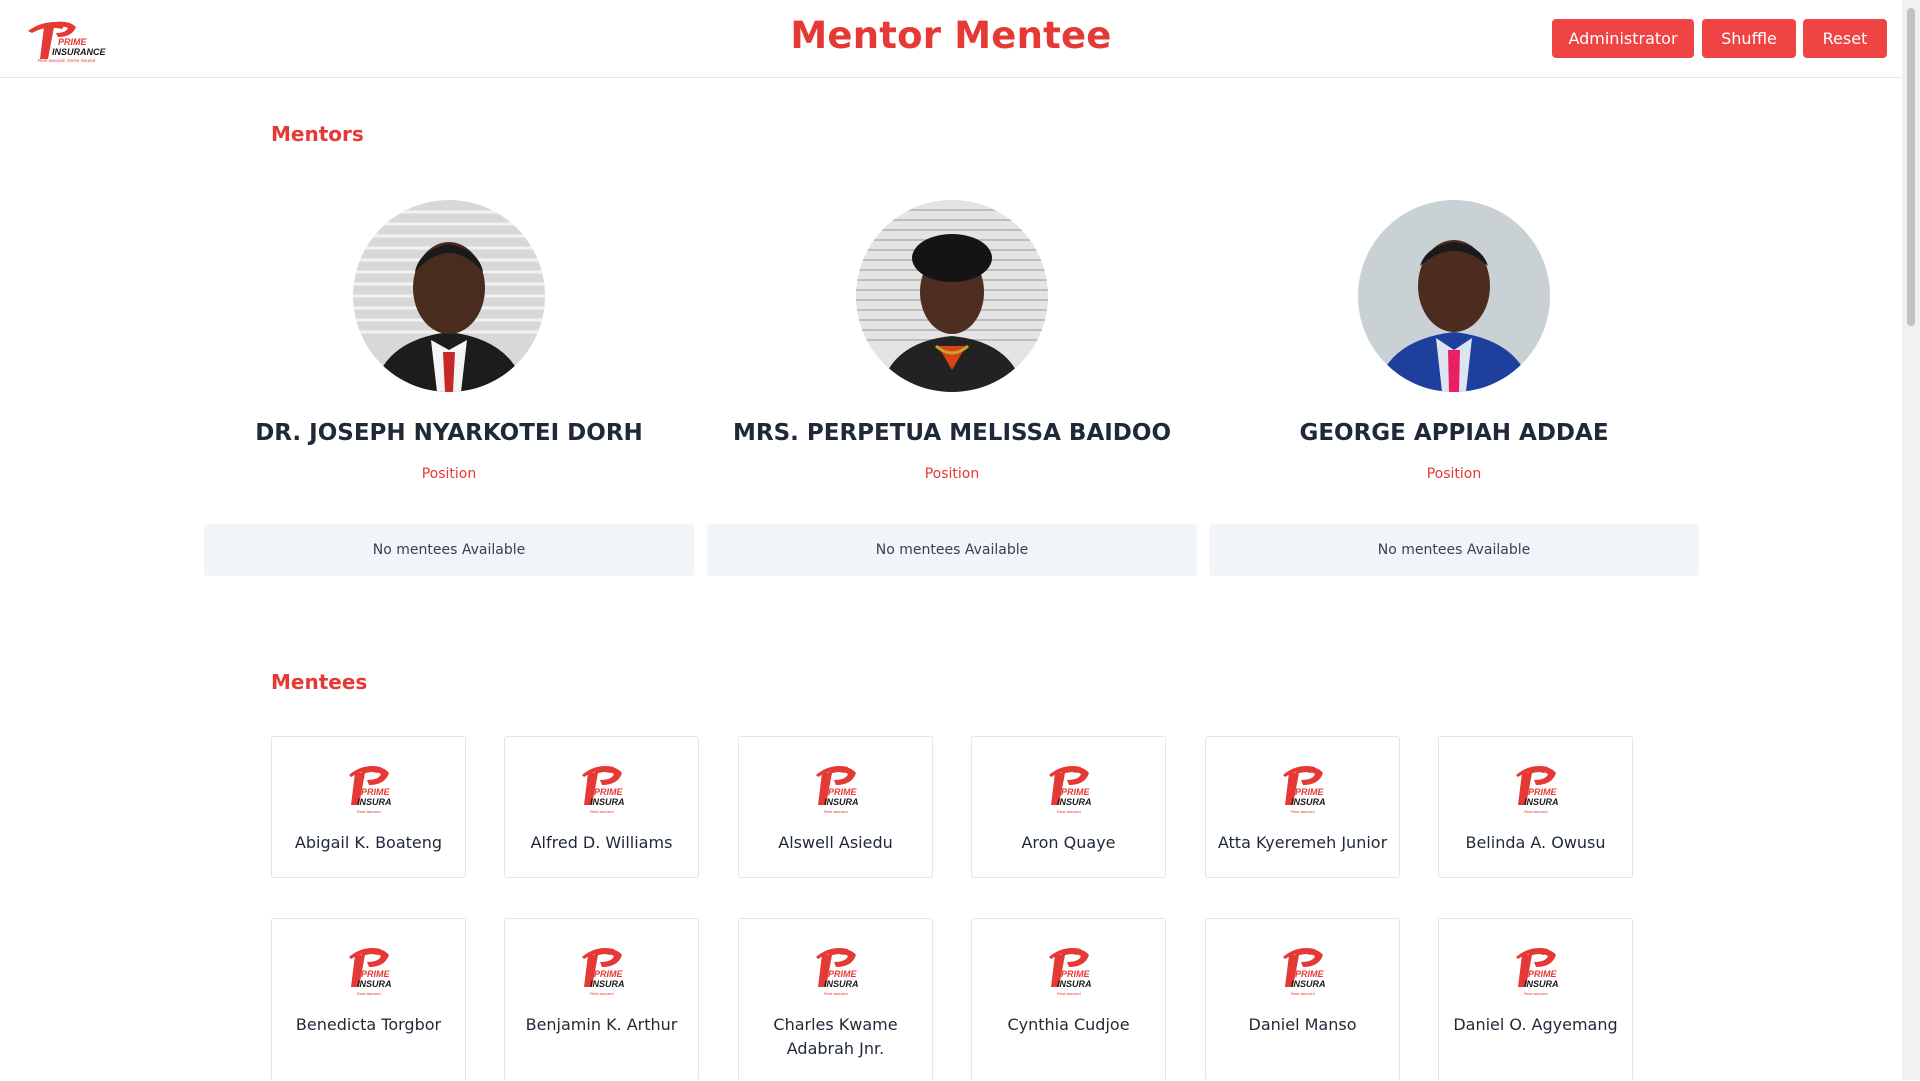  Describe the element at coordinates (601, 842) in the screenshot. I see `mentee-name: Alfred D. Williams` at that location.